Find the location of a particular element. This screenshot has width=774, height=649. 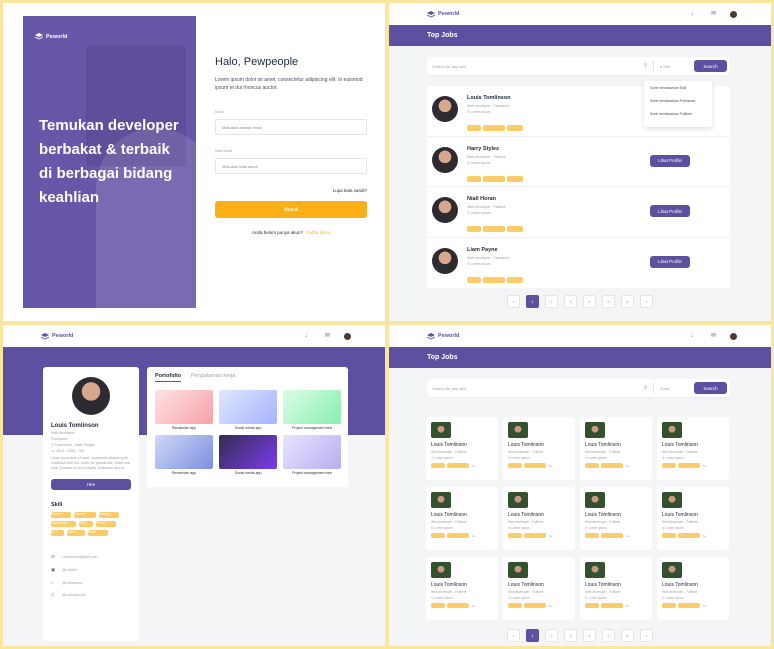

sort-option-freelance: Sortir berdasarkan Freelance is located at coordinates (678, 105).